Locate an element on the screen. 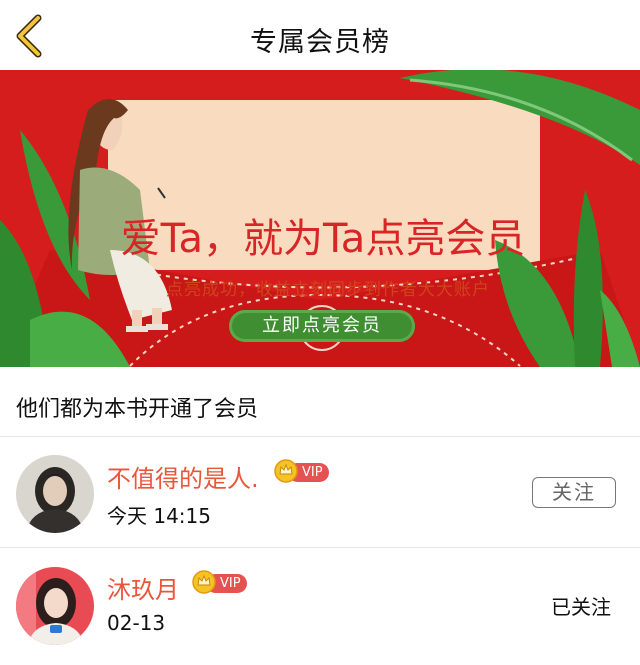 This screenshot has height=665, width=640. follow-button: 关注 is located at coordinates (574, 492).